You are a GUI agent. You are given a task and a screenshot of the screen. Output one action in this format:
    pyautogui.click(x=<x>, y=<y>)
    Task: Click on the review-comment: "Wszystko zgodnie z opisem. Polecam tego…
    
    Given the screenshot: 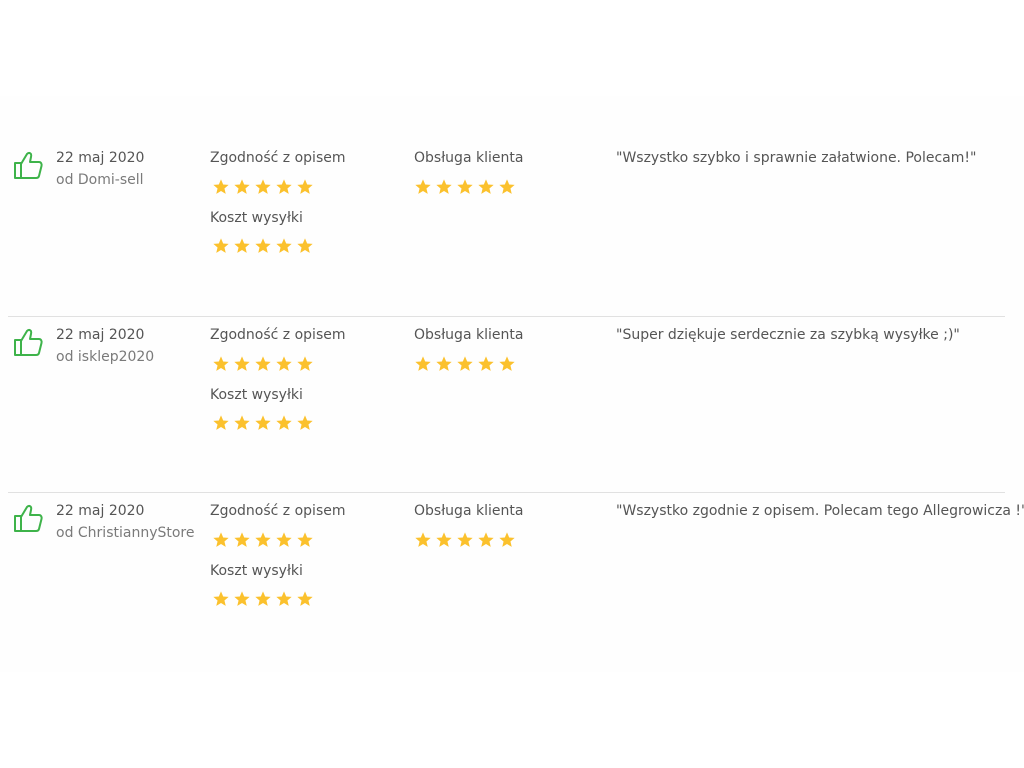 What is the action you would take?
    pyautogui.click(x=820, y=511)
    